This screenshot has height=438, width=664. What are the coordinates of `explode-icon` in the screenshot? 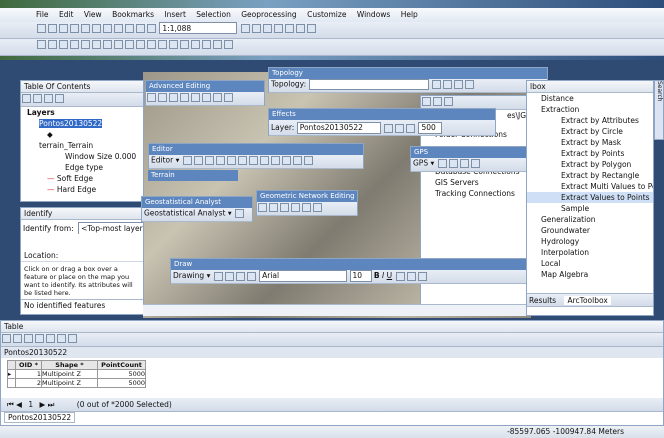 It's located at (206, 97).